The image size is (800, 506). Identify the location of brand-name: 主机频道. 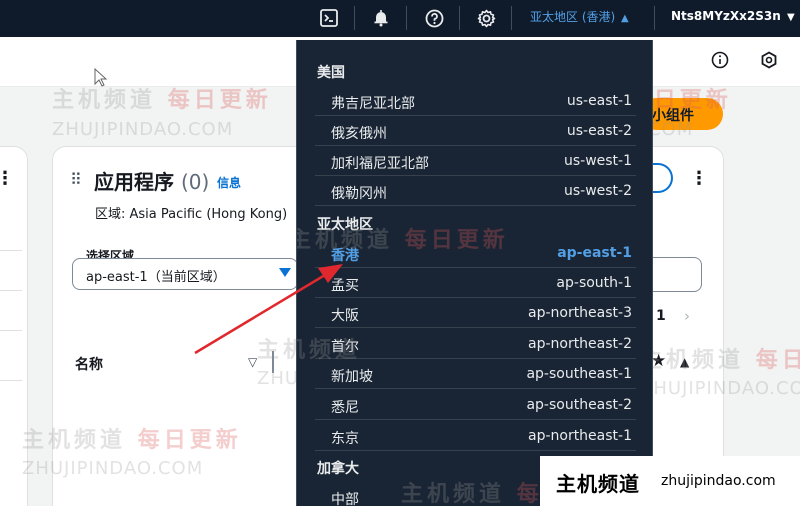
(598, 484).